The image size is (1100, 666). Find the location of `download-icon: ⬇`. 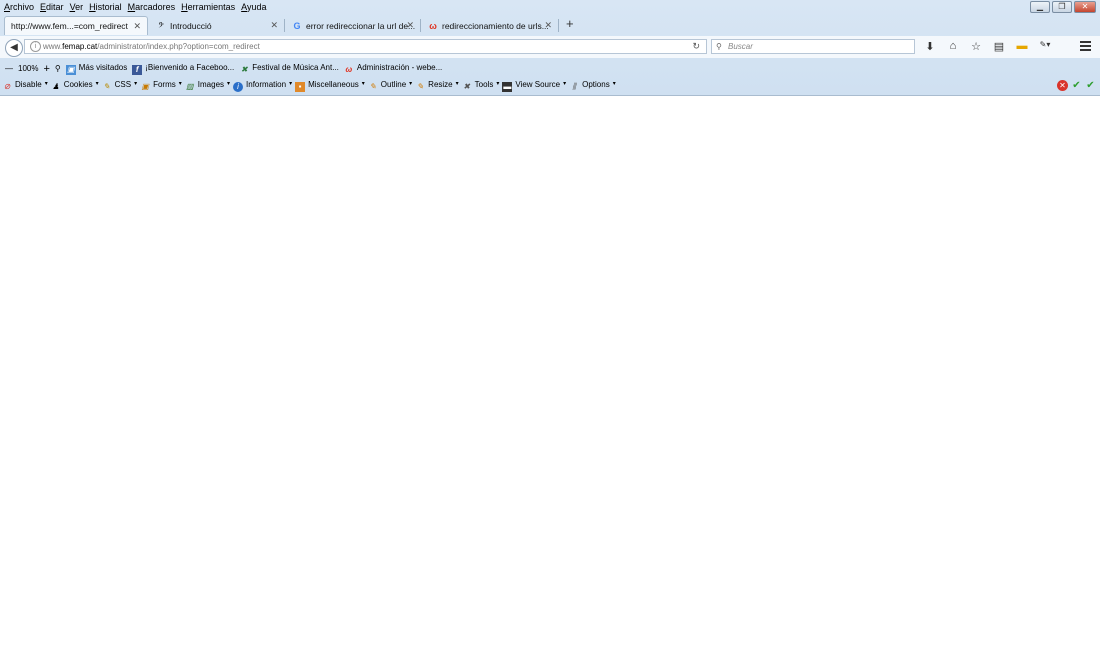

download-icon: ⬇ is located at coordinates (930, 46).